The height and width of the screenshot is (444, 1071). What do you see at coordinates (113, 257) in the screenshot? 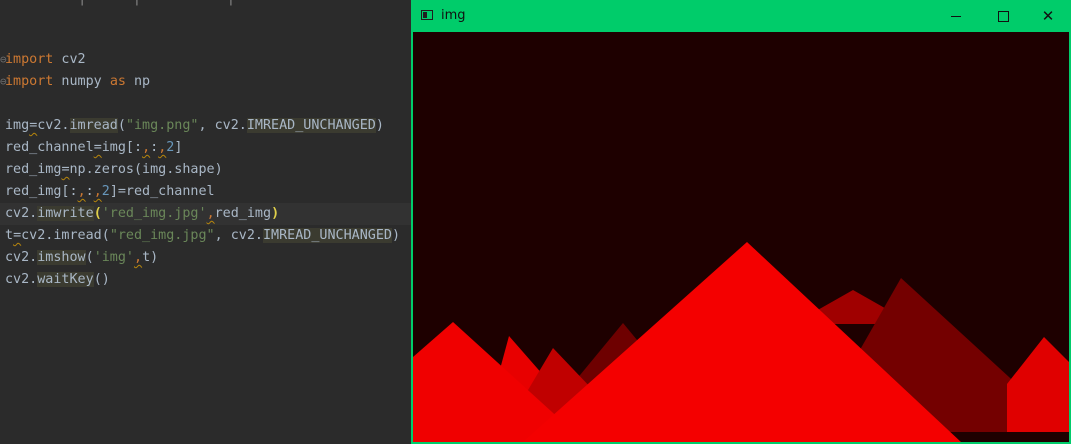
I see `code-token: 'img'` at bounding box center [113, 257].